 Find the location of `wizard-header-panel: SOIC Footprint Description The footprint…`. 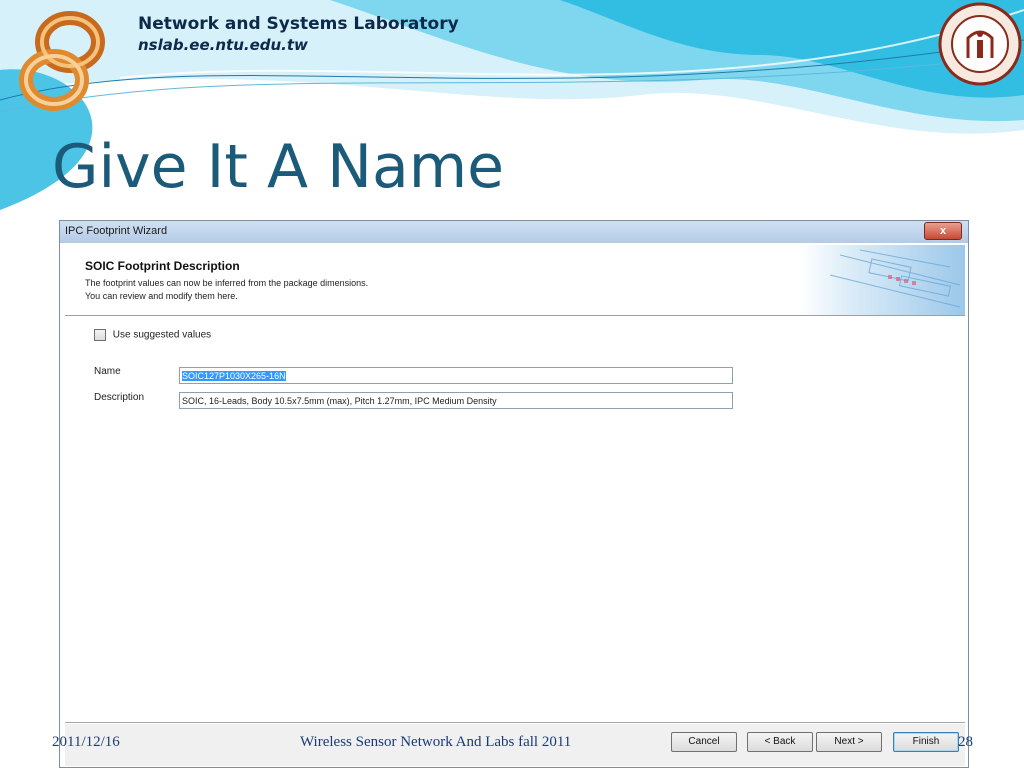

wizard-header-panel: SOIC Footprint Description The footprint… is located at coordinates (515, 280).